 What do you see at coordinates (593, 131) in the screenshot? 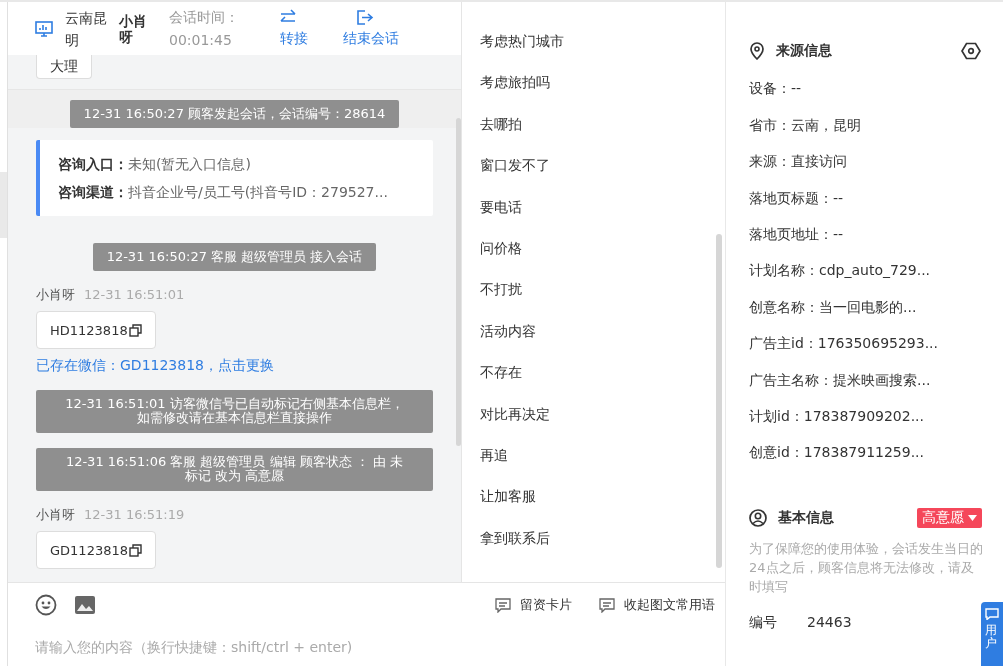
I see `quick-reply-item: 去哪拍` at bounding box center [593, 131].